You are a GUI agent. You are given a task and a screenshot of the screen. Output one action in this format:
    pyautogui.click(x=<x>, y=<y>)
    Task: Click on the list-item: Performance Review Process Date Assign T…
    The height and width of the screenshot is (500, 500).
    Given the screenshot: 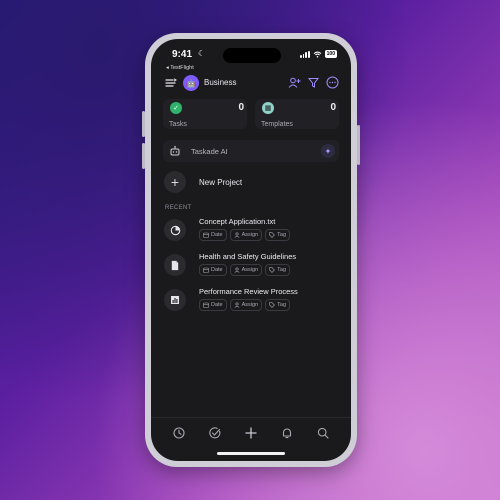 What is the action you would take?
    pyautogui.click(x=251, y=301)
    